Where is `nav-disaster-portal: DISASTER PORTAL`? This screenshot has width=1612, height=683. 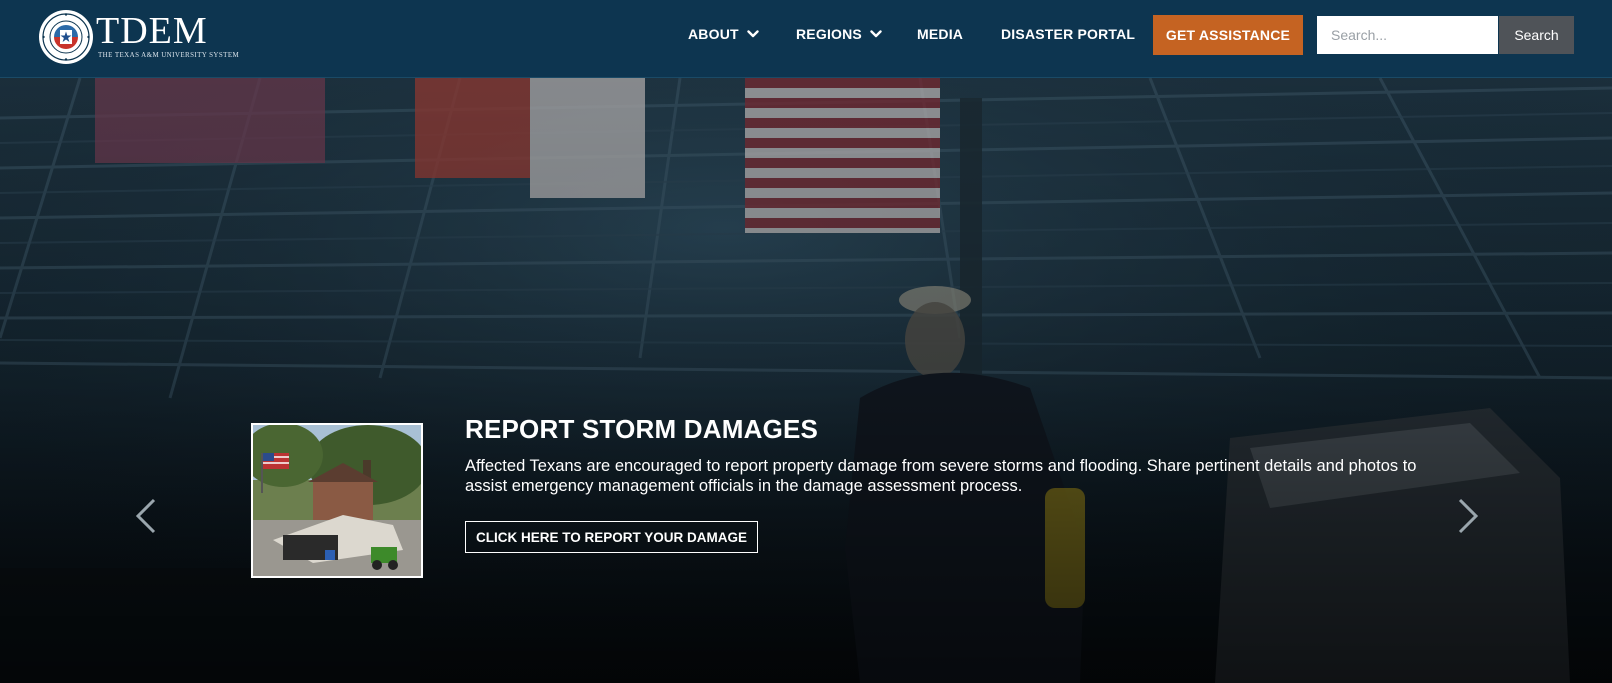
nav-disaster-portal: DISASTER PORTAL is located at coordinates (1068, 34).